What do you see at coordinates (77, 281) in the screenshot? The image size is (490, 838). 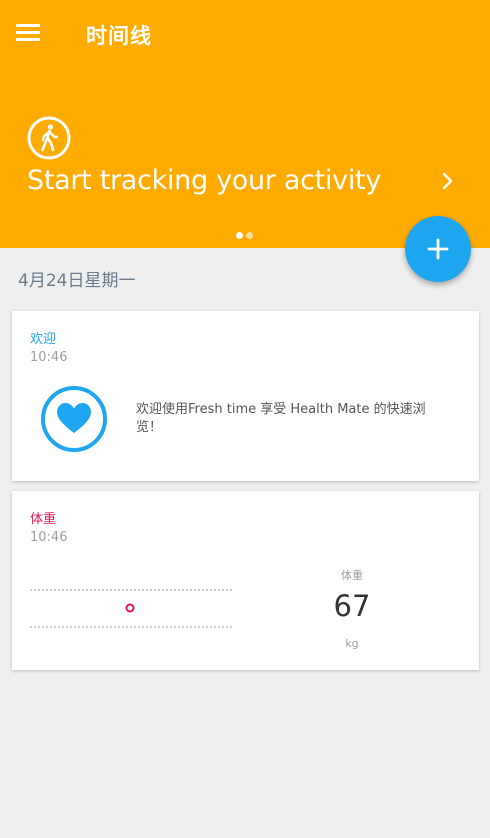 I see `timeline-date: 4月24日星期一` at bounding box center [77, 281].